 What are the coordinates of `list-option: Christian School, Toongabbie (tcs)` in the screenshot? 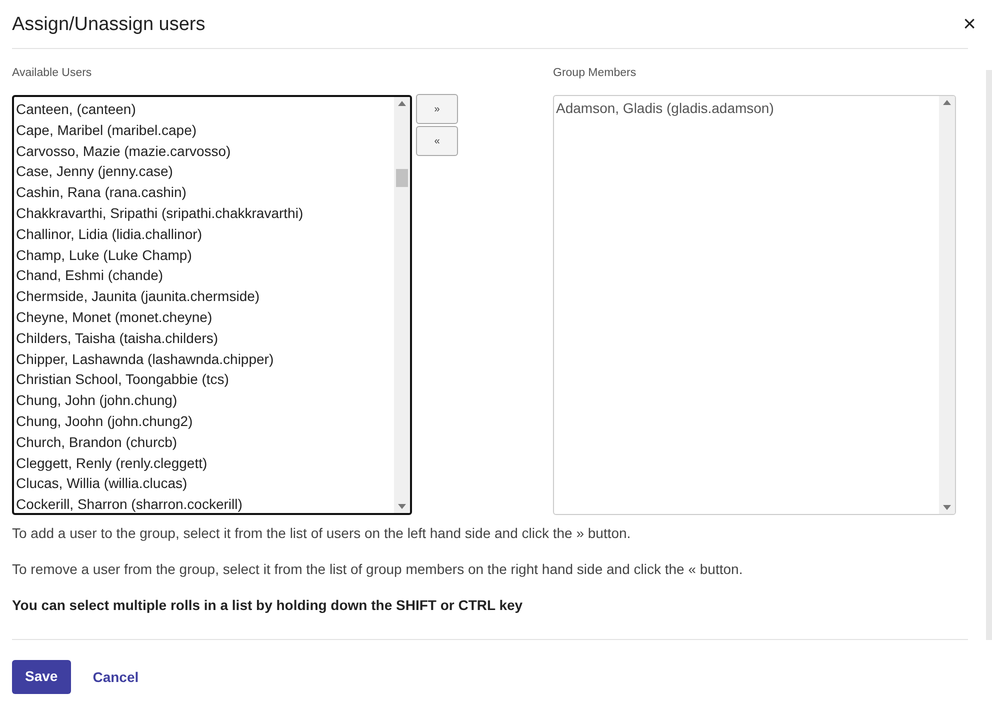 It's located at (205, 379).